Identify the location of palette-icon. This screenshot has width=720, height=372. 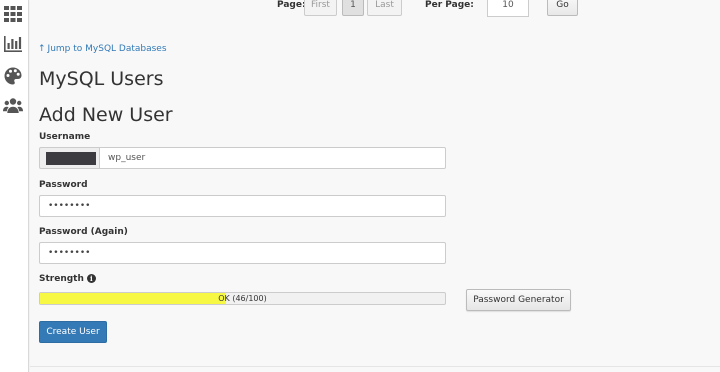
(13, 76).